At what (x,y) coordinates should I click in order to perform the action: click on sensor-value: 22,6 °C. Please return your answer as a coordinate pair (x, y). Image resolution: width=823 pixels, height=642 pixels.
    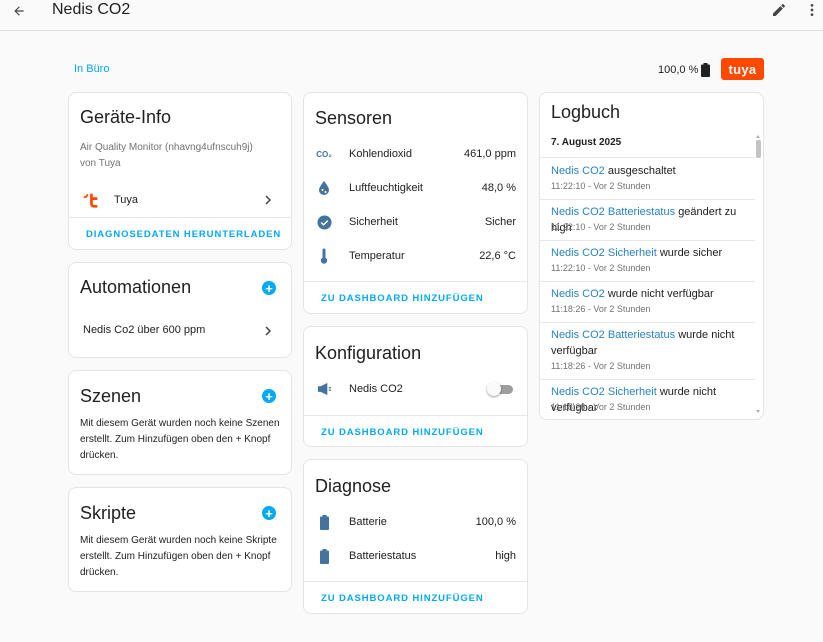
    Looking at the image, I should click on (497, 256).